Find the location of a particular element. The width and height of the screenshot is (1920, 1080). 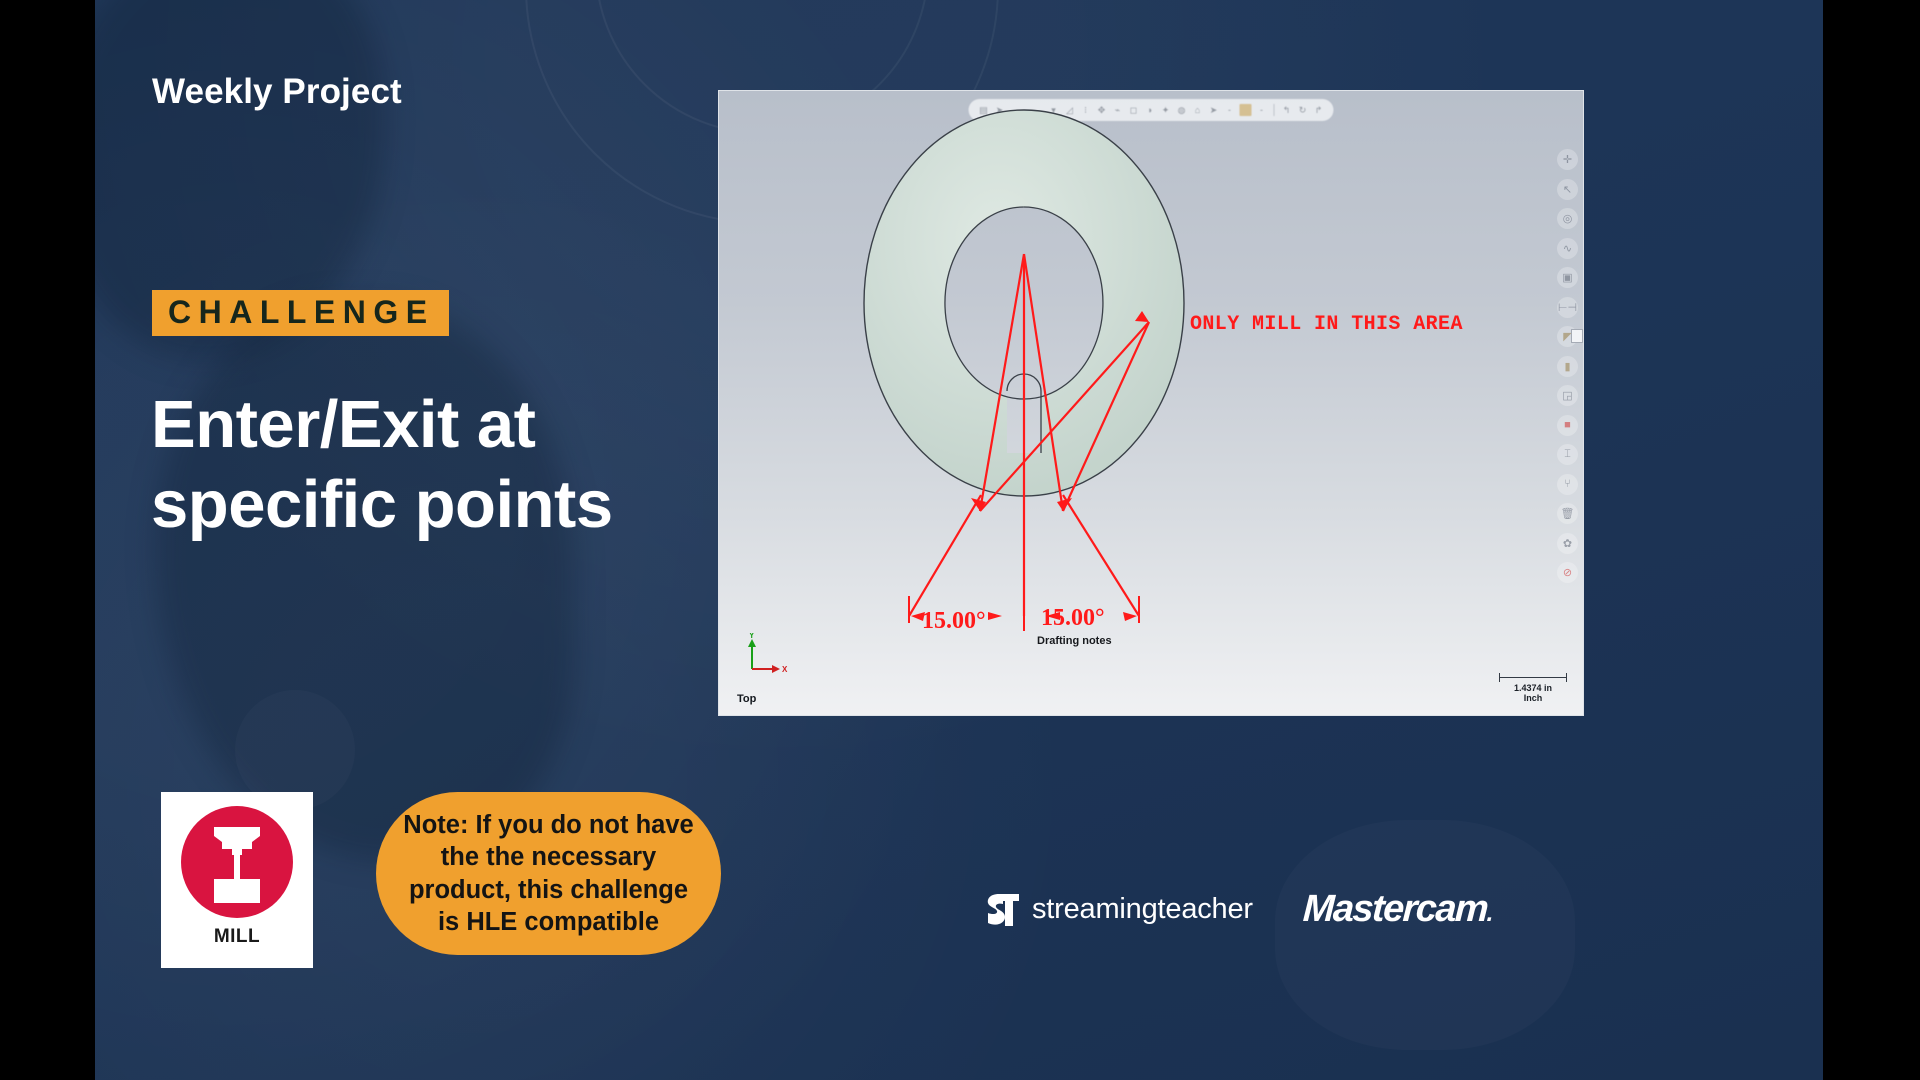

mill-tile-label: MILL is located at coordinates (237, 936).